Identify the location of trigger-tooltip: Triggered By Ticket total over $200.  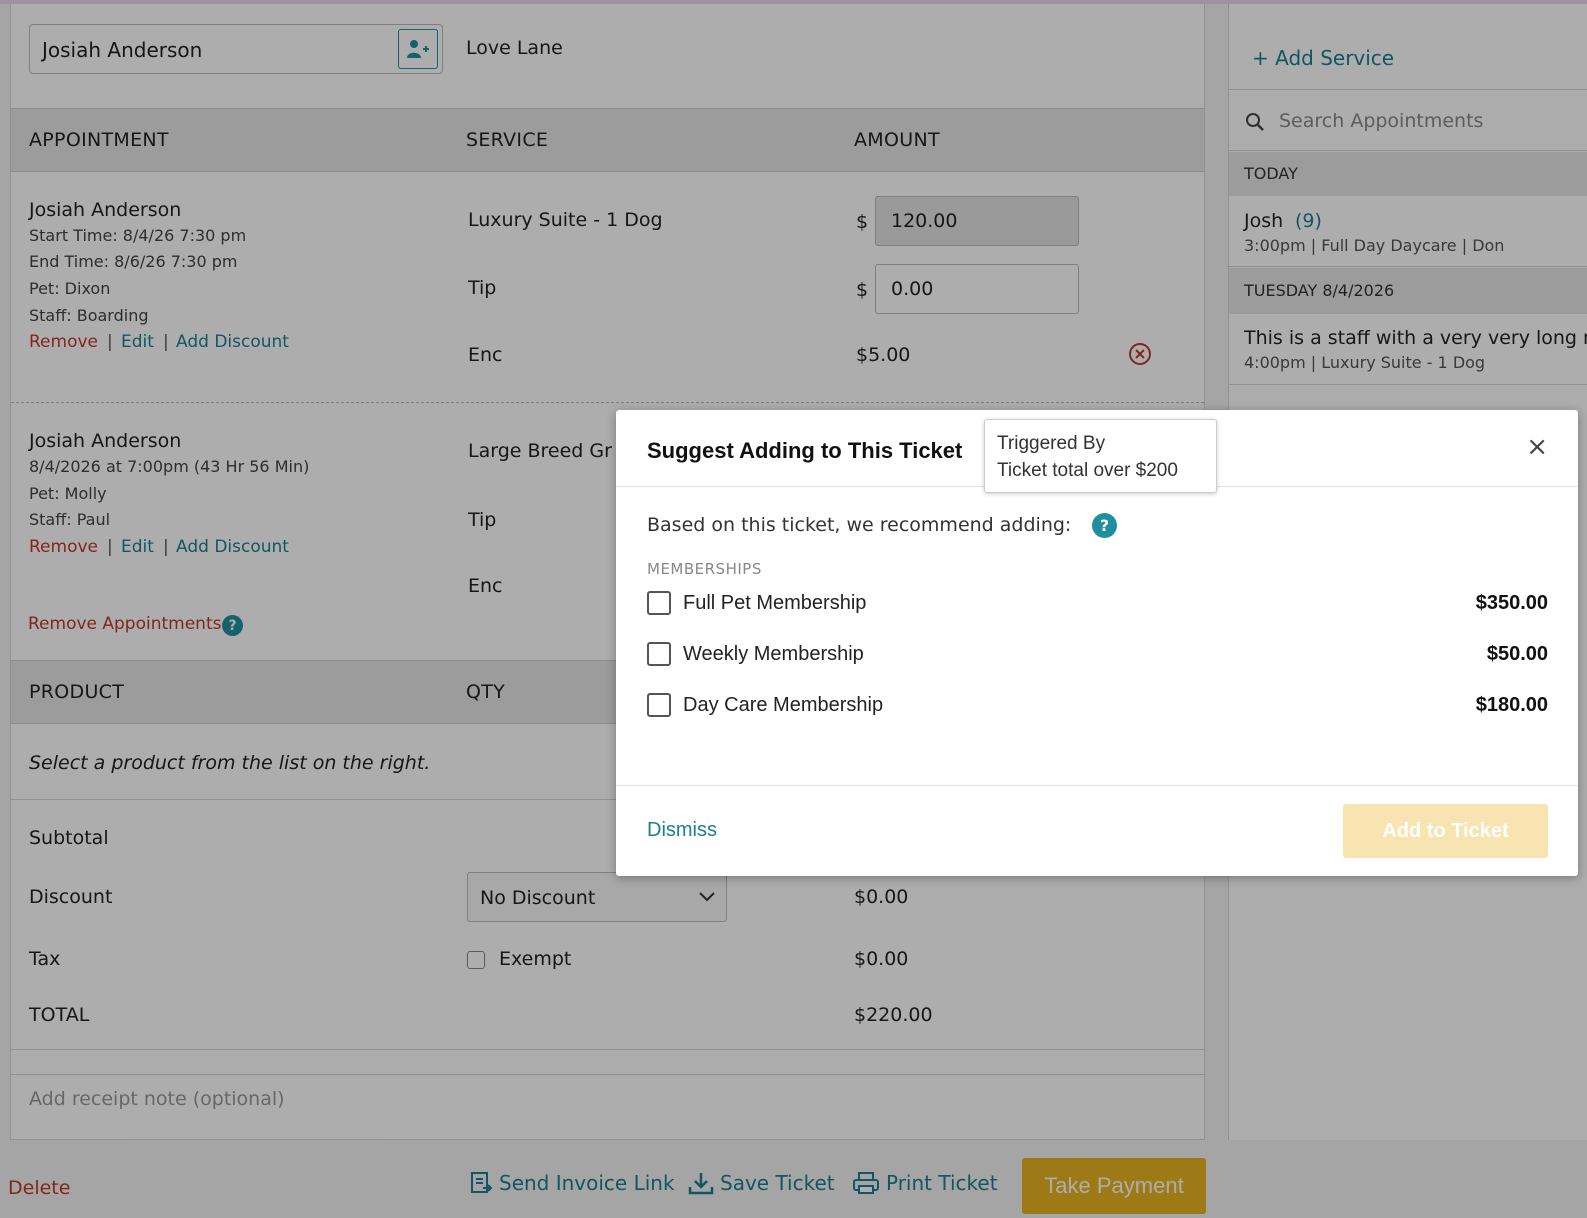
(1100, 456).